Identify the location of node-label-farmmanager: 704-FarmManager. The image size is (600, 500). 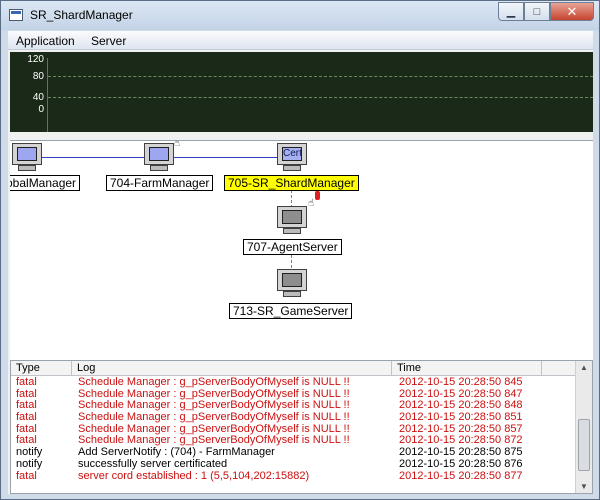
(160, 183).